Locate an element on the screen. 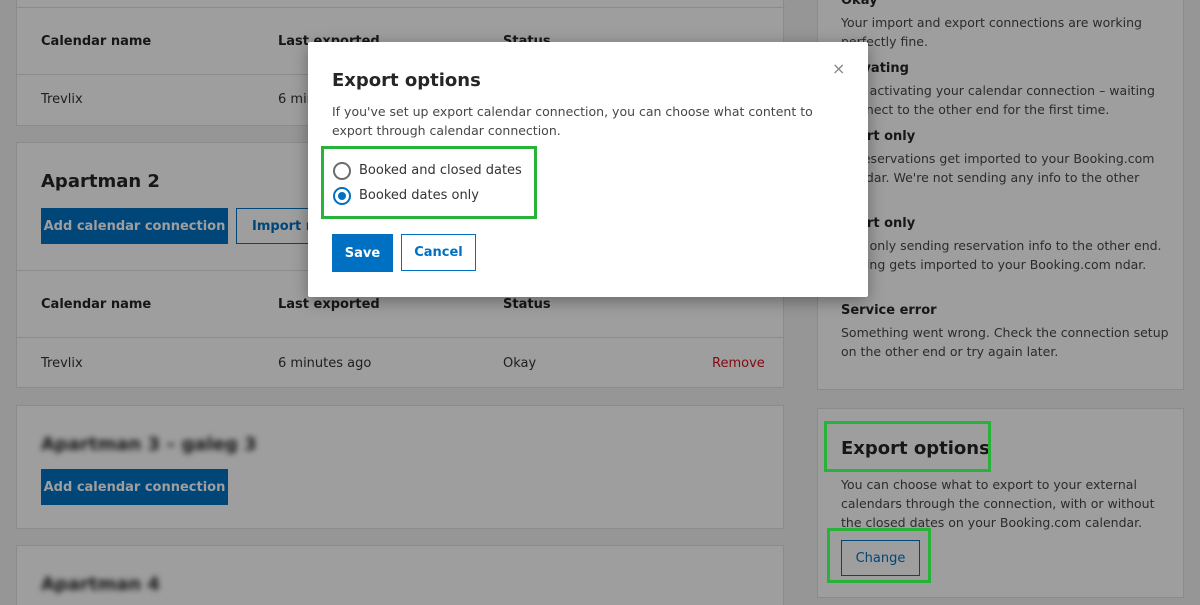 This screenshot has height=605, width=1200. close-icon: × is located at coordinates (838, 68).